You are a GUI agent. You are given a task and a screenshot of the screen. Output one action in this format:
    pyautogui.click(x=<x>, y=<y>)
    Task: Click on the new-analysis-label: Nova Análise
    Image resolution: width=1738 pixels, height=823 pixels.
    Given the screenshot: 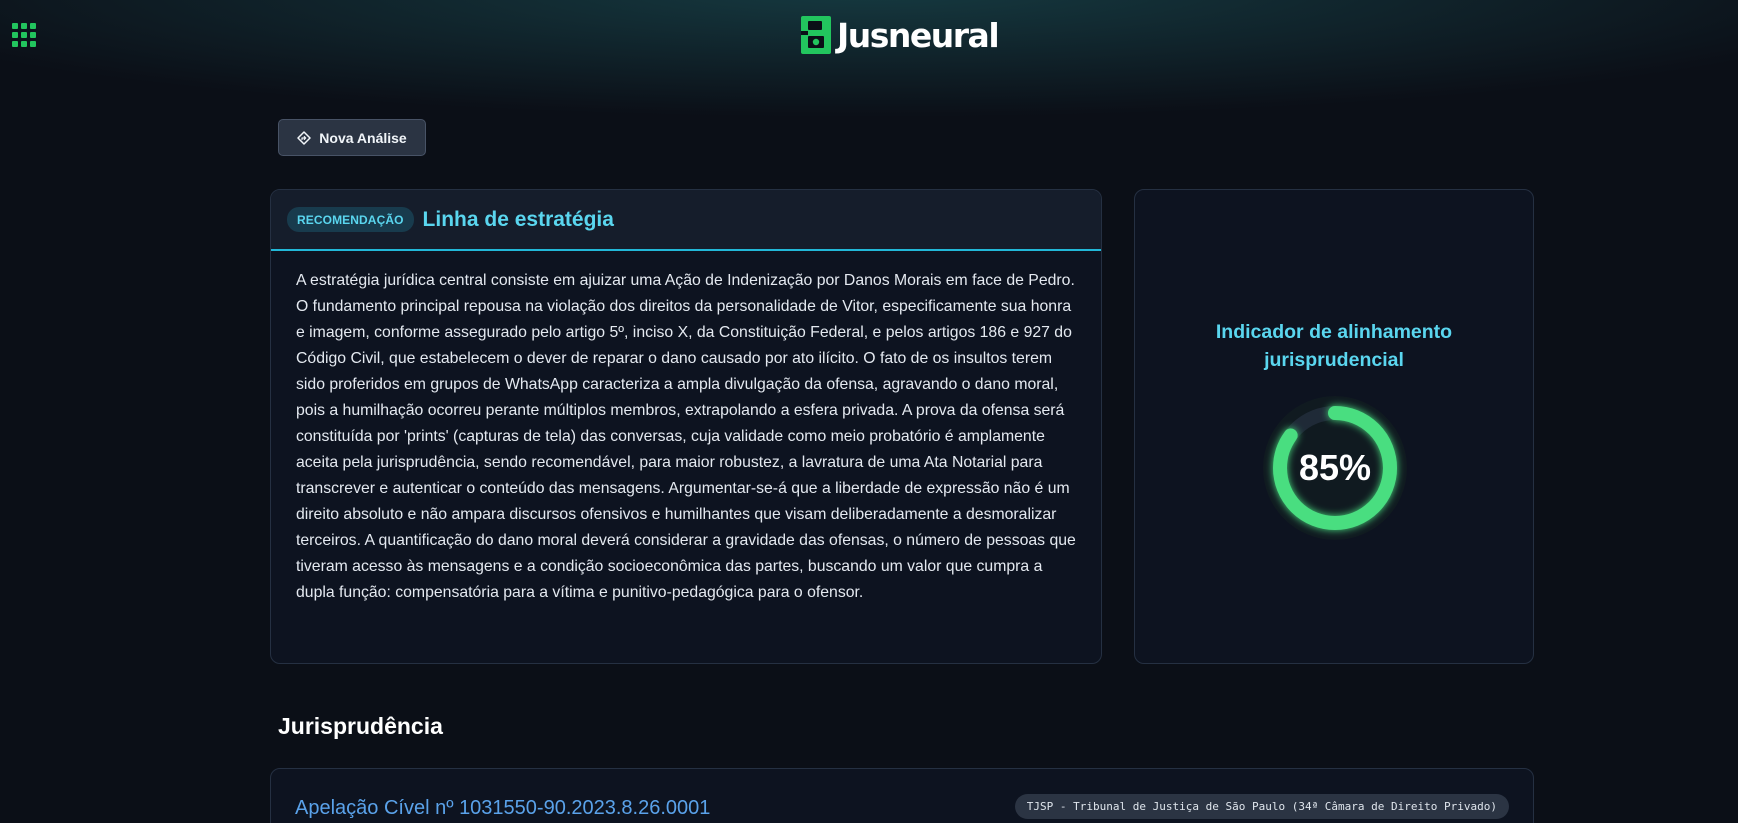 What is the action you would take?
    pyautogui.click(x=363, y=137)
    